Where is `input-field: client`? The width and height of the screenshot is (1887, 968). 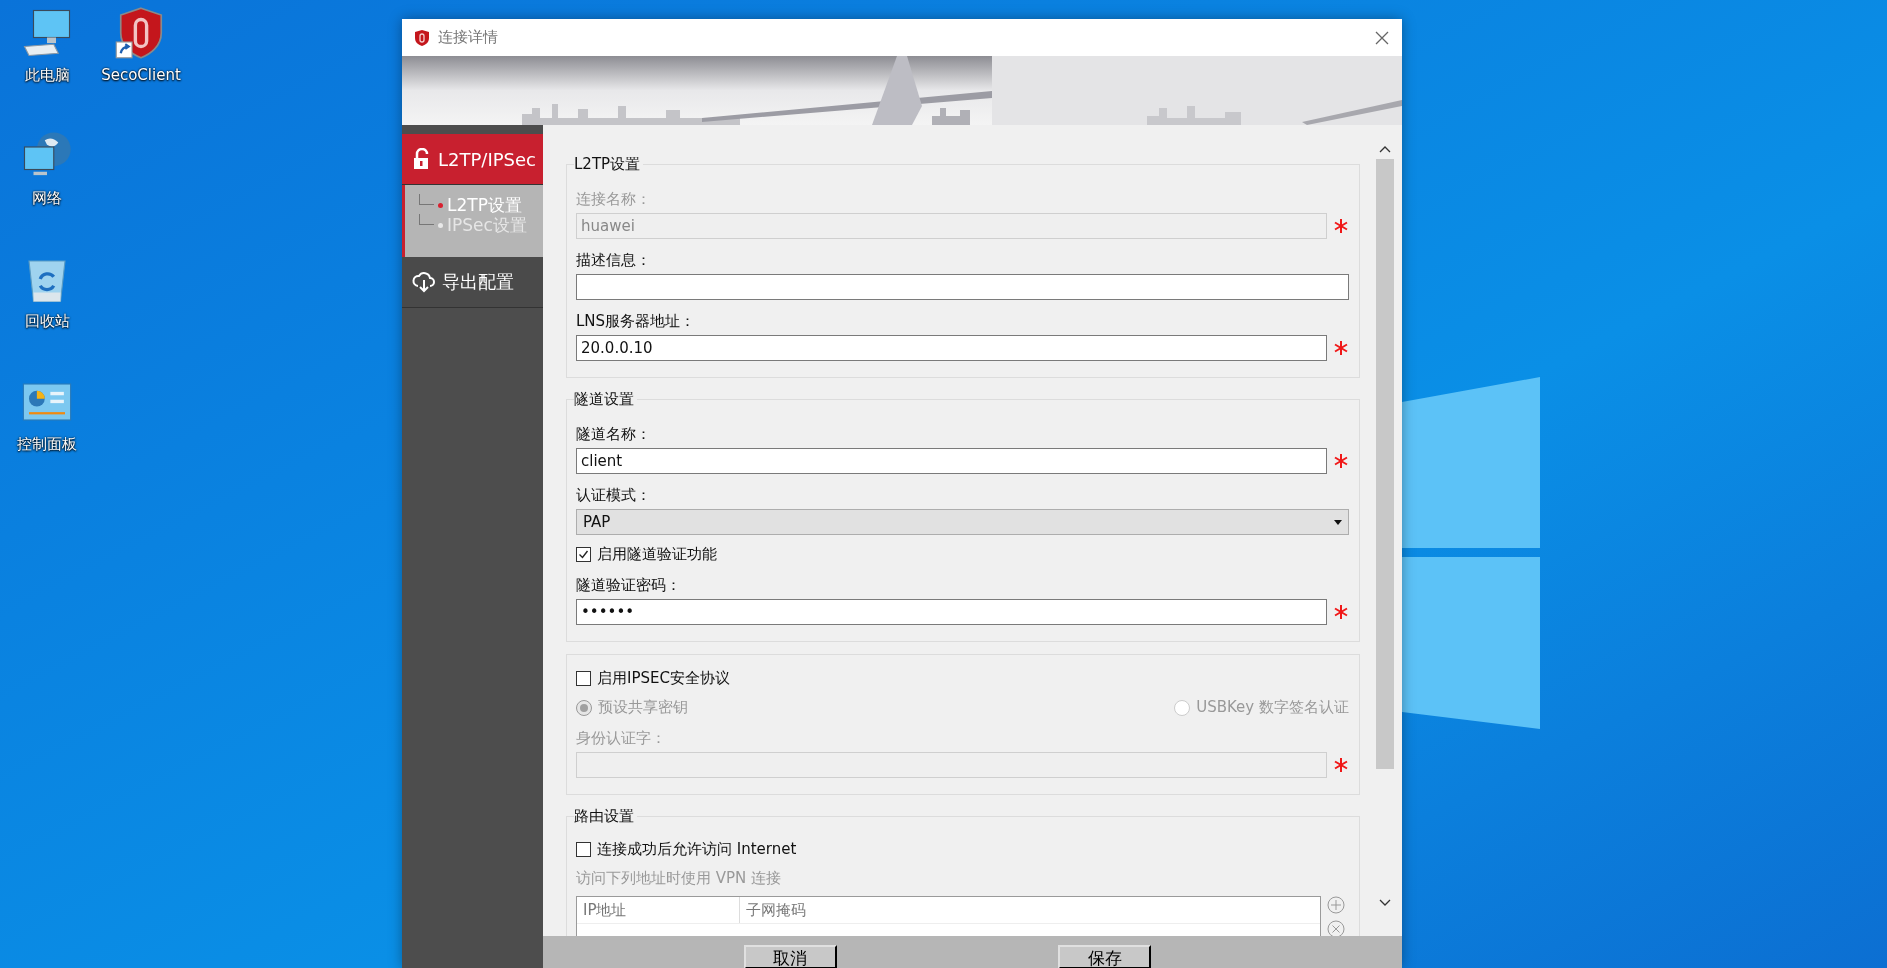
input-field: client is located at coordinates (951, 461).